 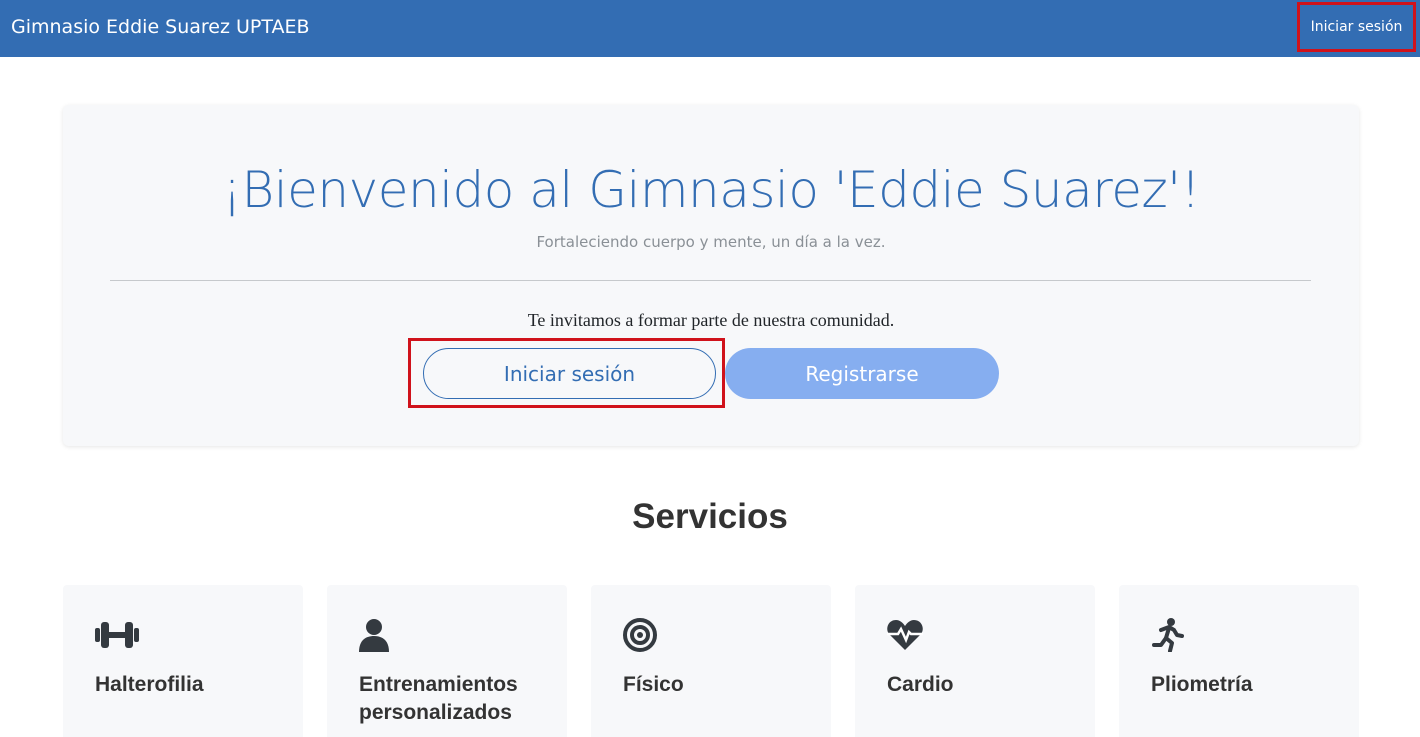 I want to click on service-label: Halterofilia, so click(x=149, y=684).